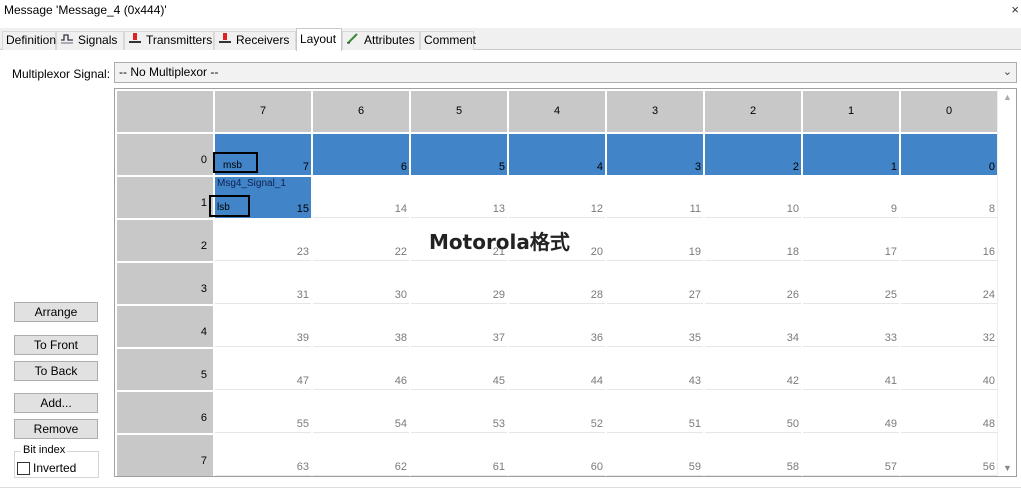  Describe the element at coordinates (753, 197) in the screenshot. I see `bit-cell: 10` at that location.